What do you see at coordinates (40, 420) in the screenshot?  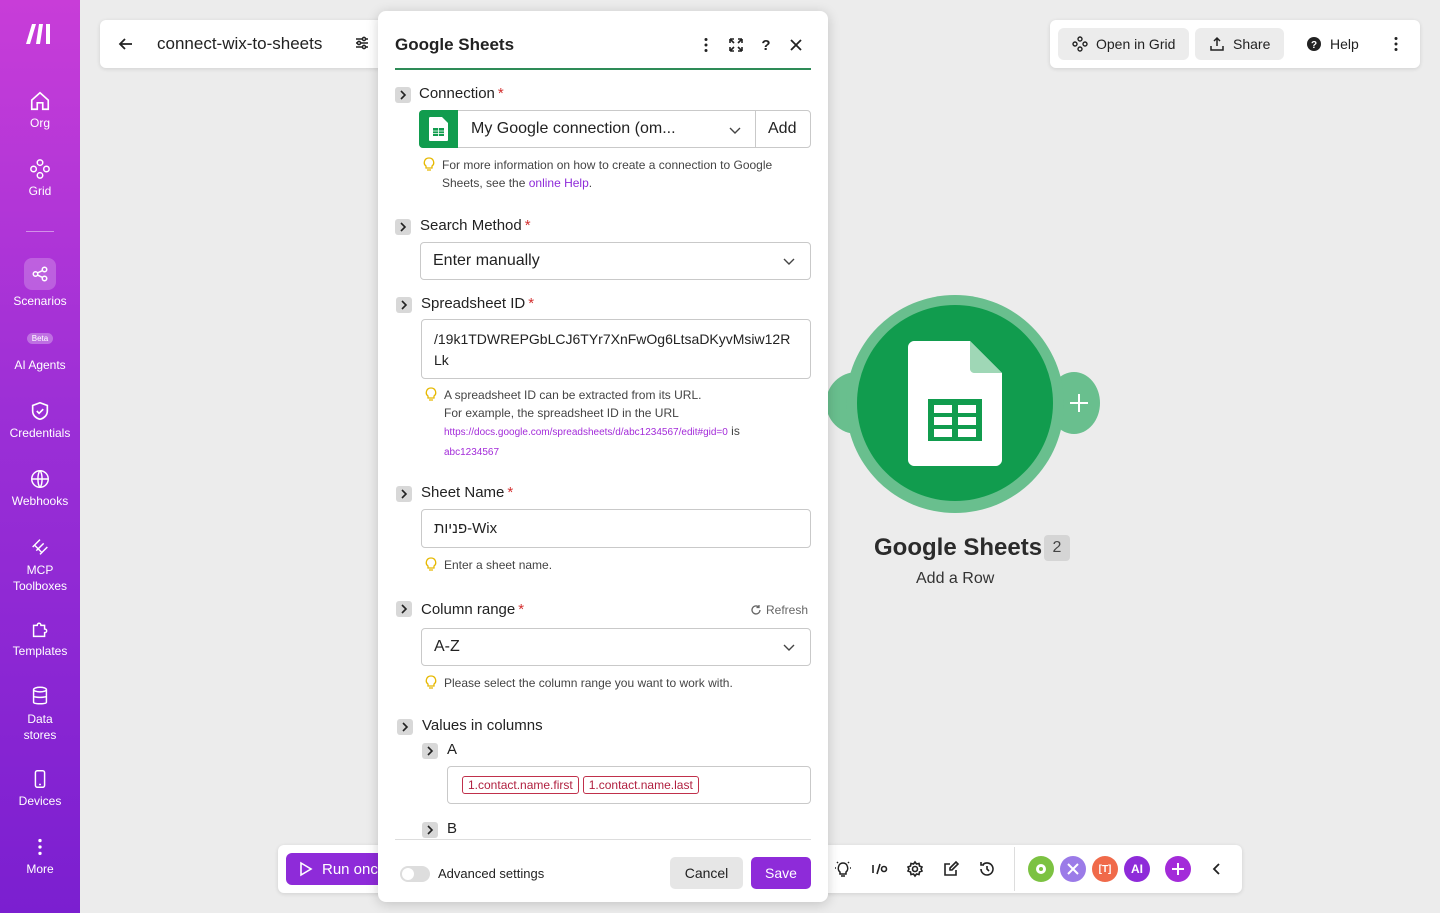 I see `sidebar-item-credentials: Credentials` at bounding box center [40, 420].